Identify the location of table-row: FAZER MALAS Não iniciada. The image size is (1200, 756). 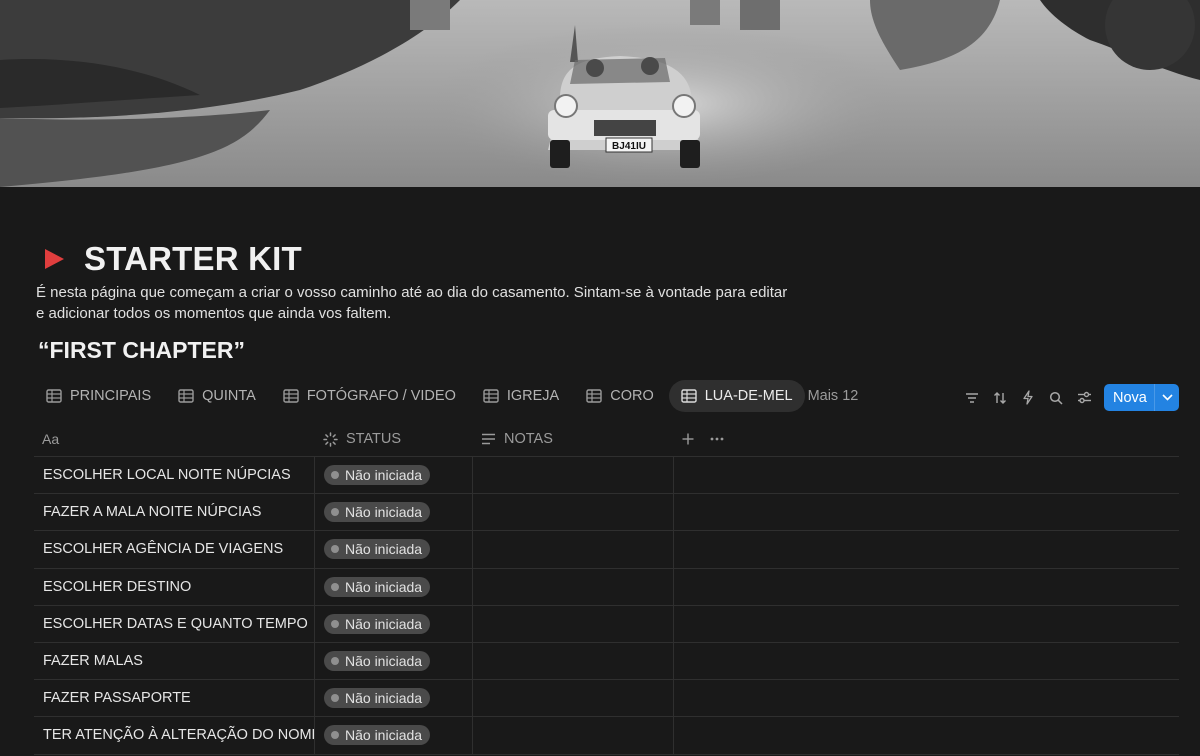
(606, 661).